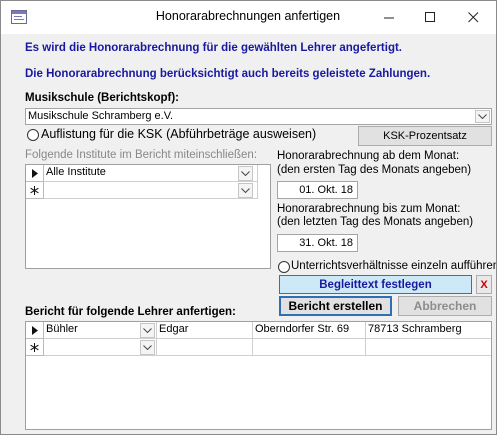 This screenshot has width=497, height=435. I want to click on lehrer-label: Bericht für folgende Lehrer anfertigen:, so click(130, 312).